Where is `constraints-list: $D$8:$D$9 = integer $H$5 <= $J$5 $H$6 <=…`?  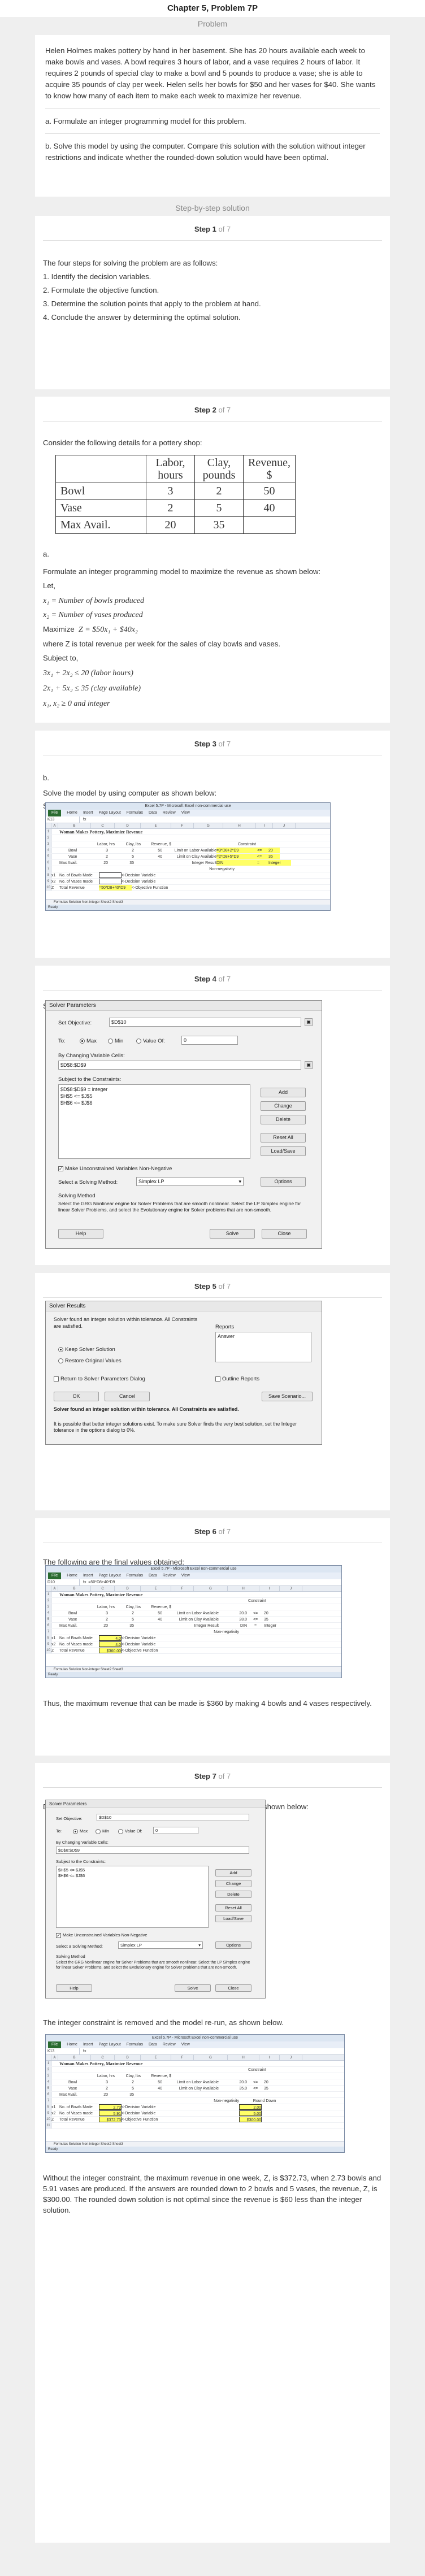 constraints-list: $D$8:$D$9 = integer $H$5 <= $J$5 $H$6 <=… is located at coordinates (154, 1121).